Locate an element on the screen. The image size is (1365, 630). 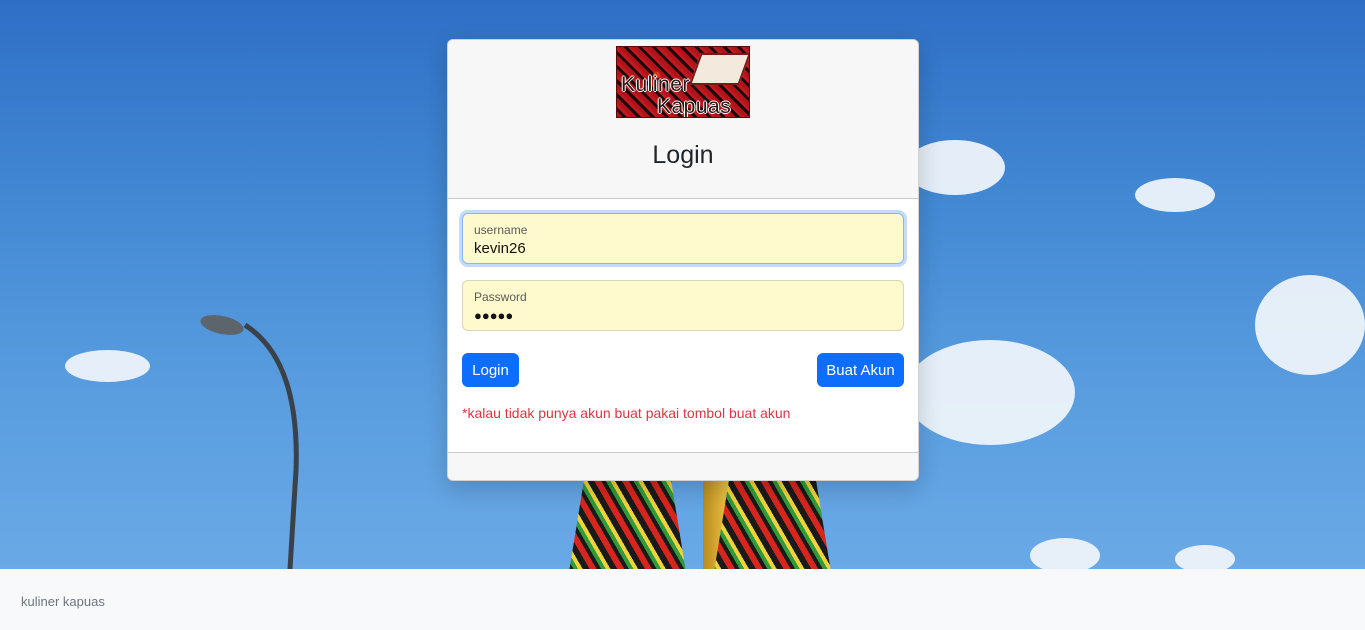
logo-text-line1: Kuliner is located at coordinates (655, 84).